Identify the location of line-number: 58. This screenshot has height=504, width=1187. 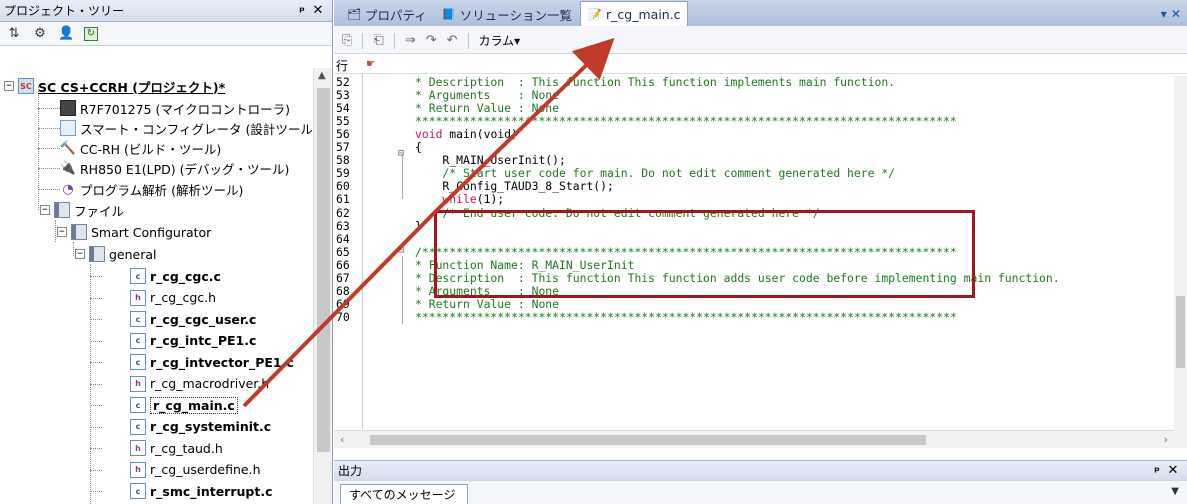
(343, 160).